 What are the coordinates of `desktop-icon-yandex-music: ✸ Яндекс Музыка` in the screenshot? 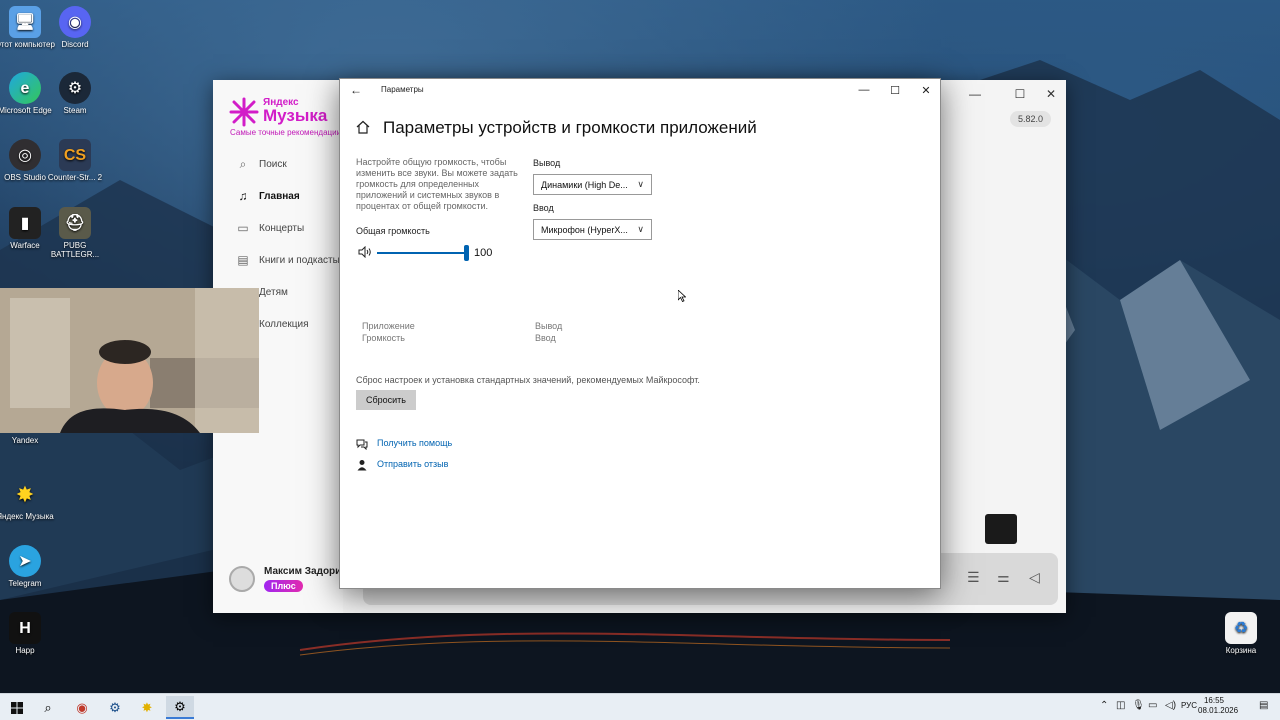 It's located at (28, 499).